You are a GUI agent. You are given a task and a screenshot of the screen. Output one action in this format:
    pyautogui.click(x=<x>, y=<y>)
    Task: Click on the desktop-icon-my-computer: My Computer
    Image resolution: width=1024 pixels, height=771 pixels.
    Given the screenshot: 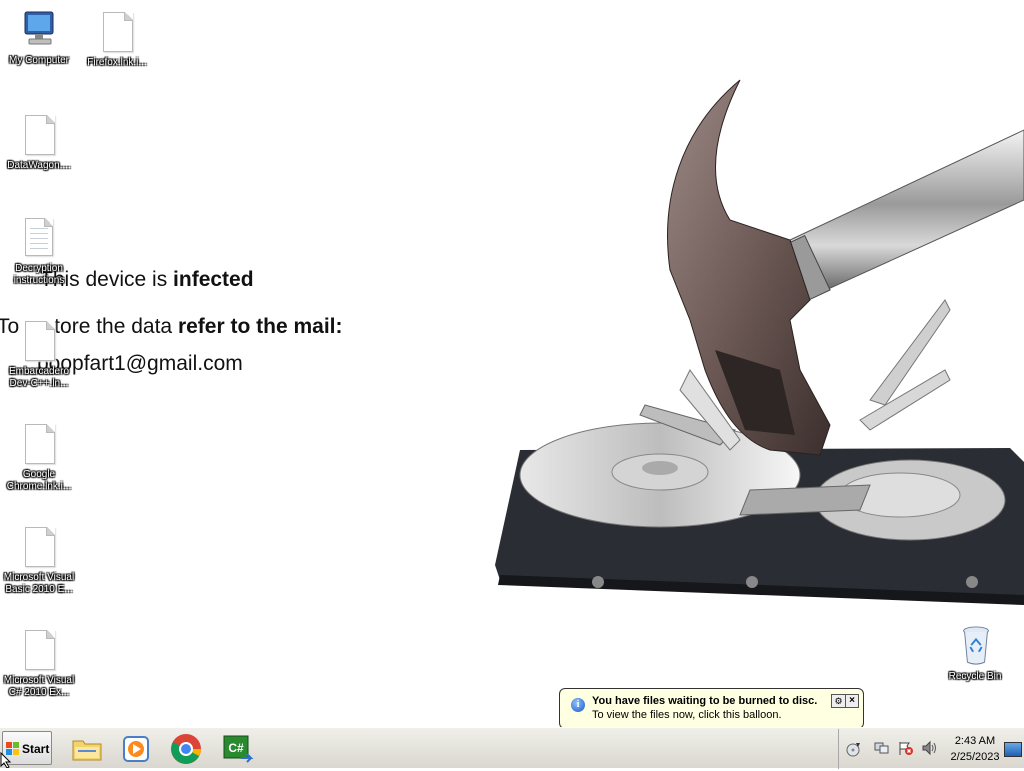 What is the action you would take?
    pyautogui.click(x=39, y=38)
    